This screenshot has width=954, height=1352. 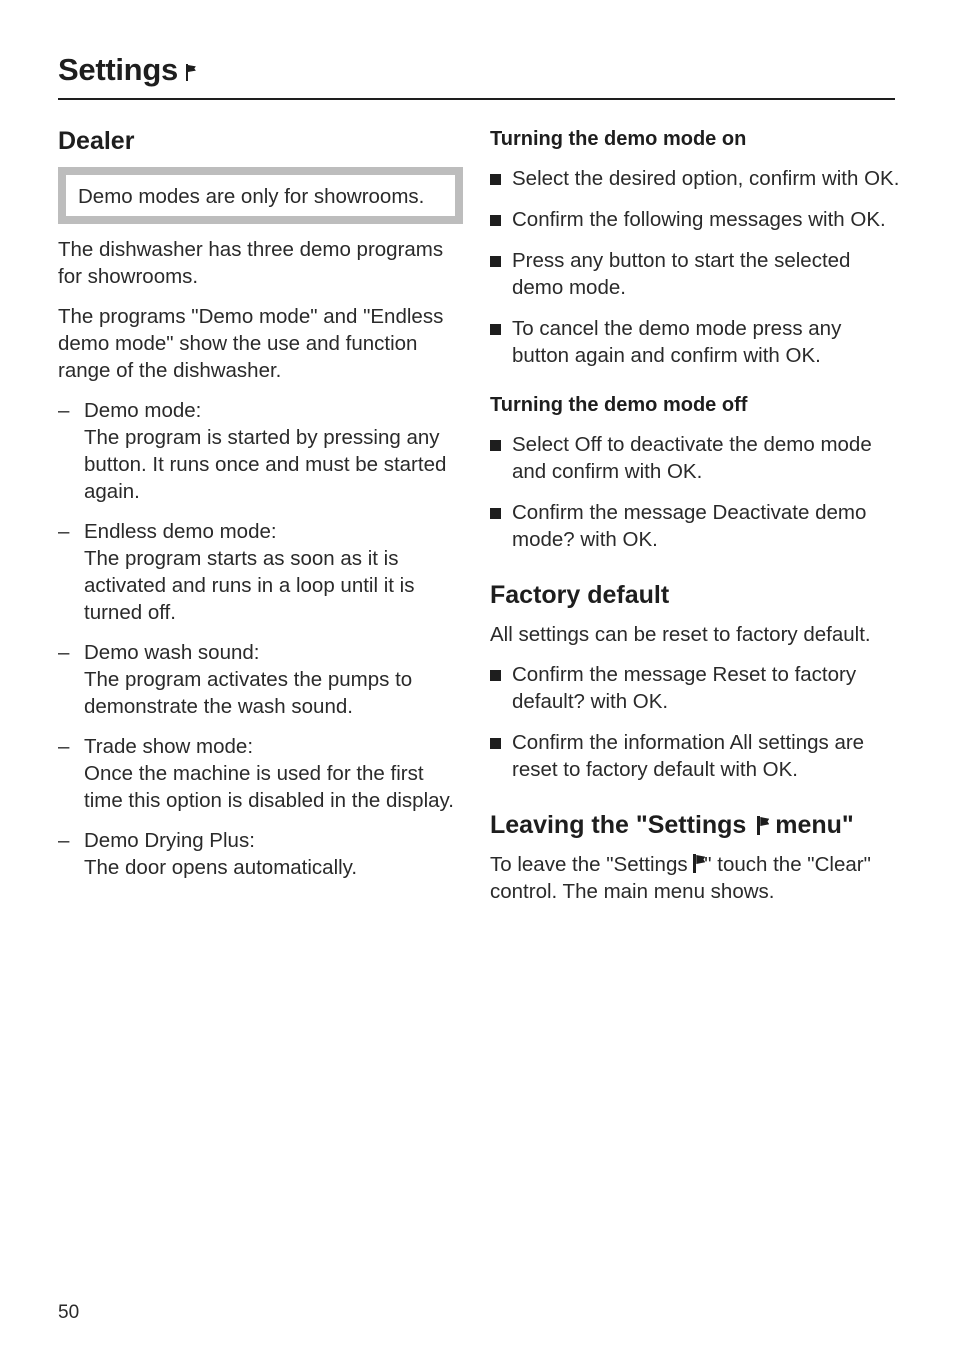 I want to click on heading-part: menu", so click(x=811, y=825).